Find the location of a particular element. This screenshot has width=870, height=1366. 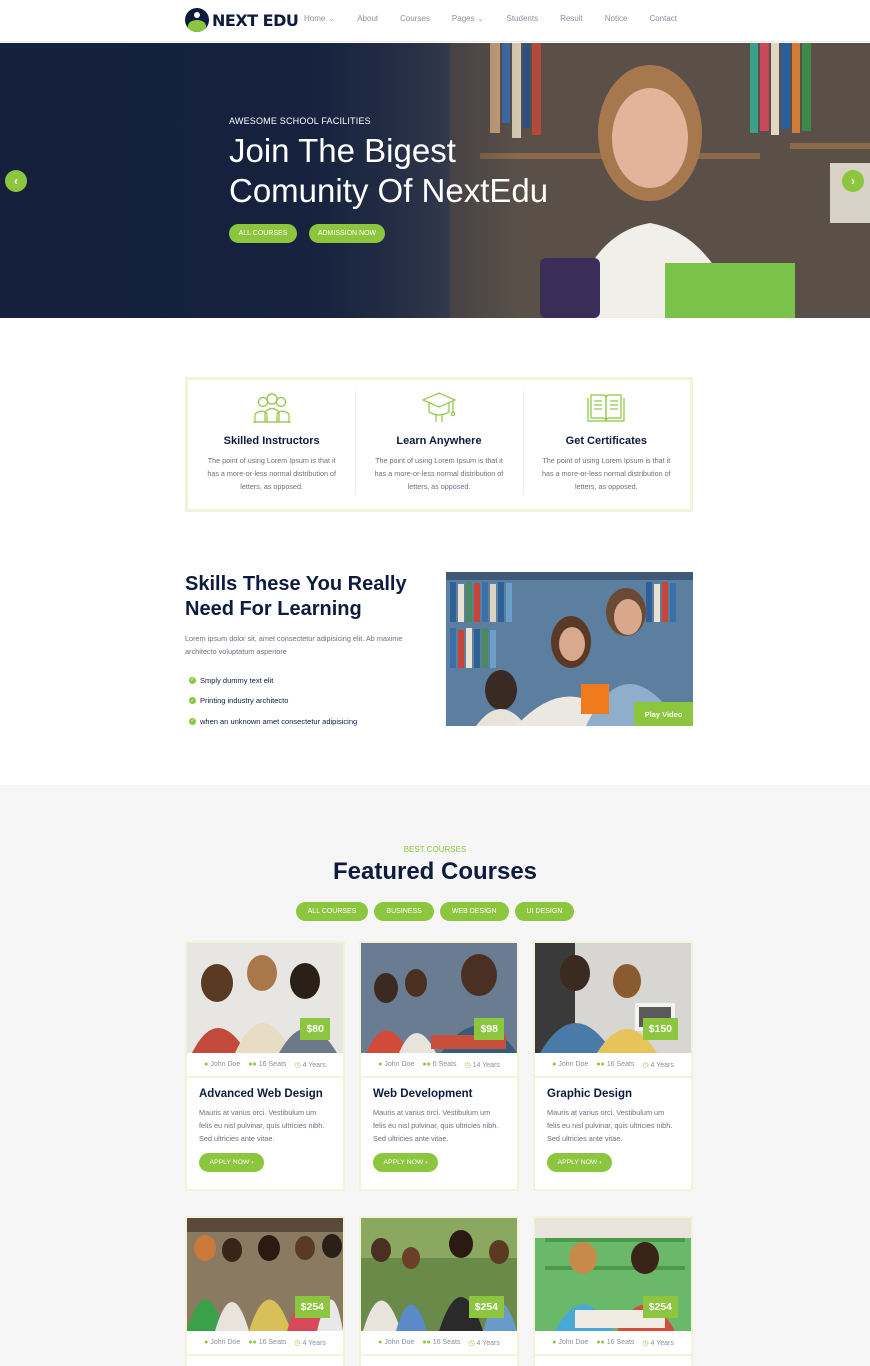

hero-title-line: Comunity Of NextEdu is located at coordinates (389, 190).